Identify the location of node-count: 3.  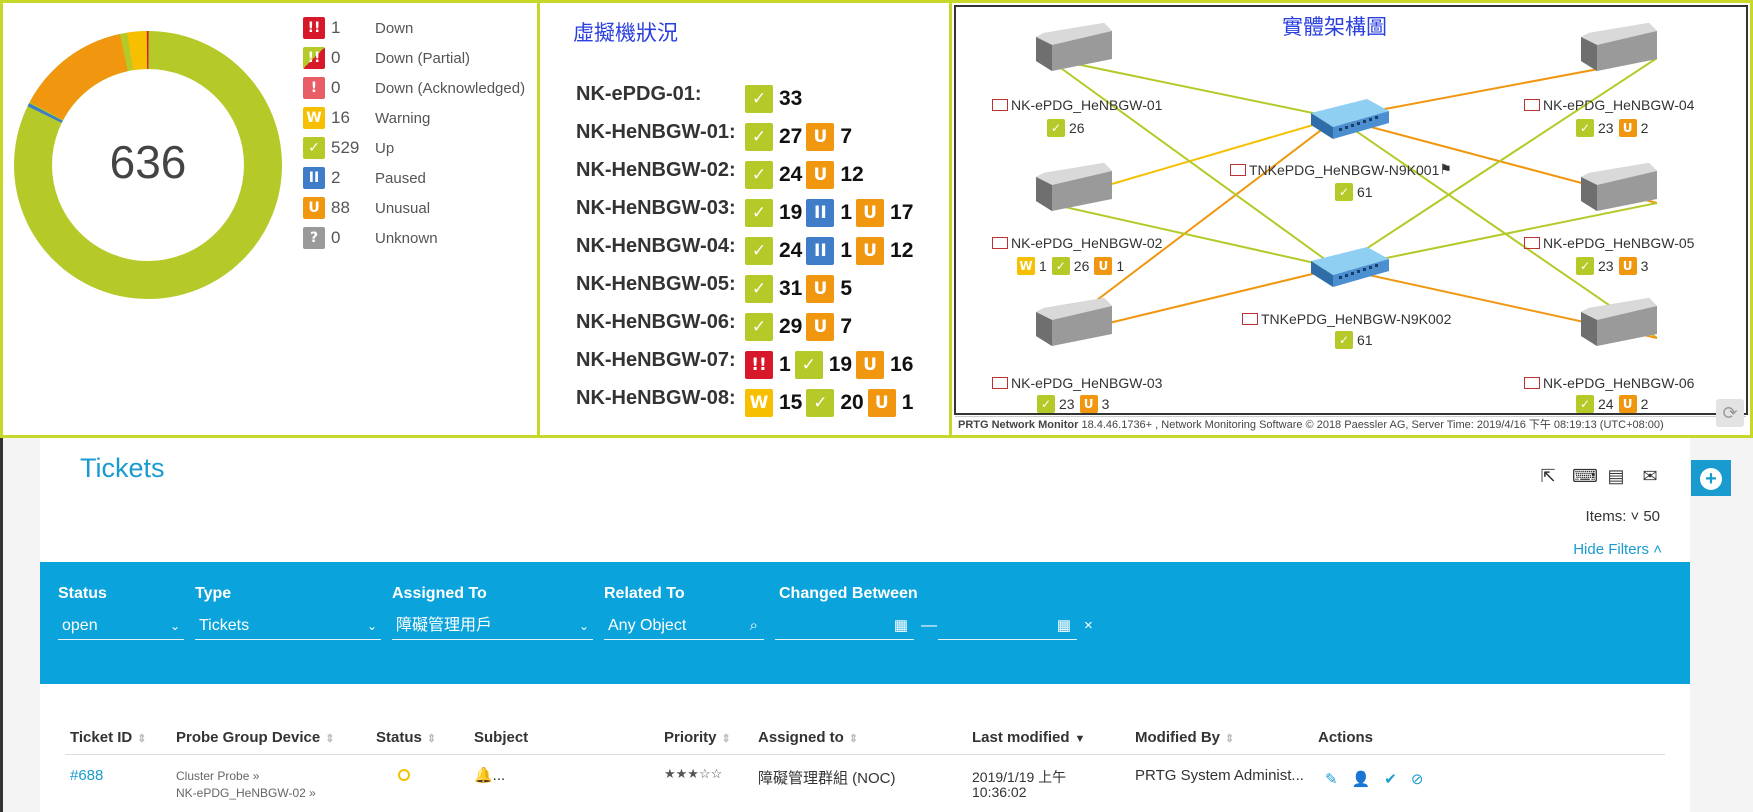
(1644, 266).